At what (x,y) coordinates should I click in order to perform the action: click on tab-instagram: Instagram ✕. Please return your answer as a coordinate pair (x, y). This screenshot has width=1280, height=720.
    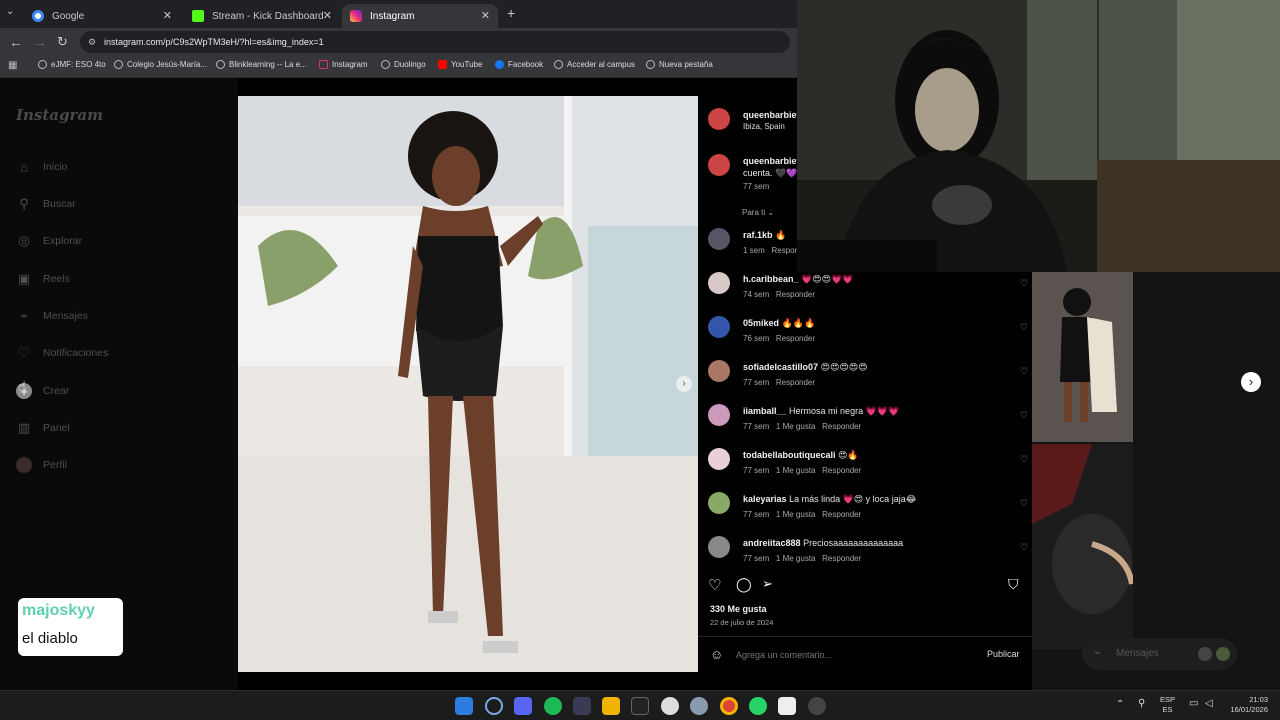
    Looking at the image, I should click on (420, 16).